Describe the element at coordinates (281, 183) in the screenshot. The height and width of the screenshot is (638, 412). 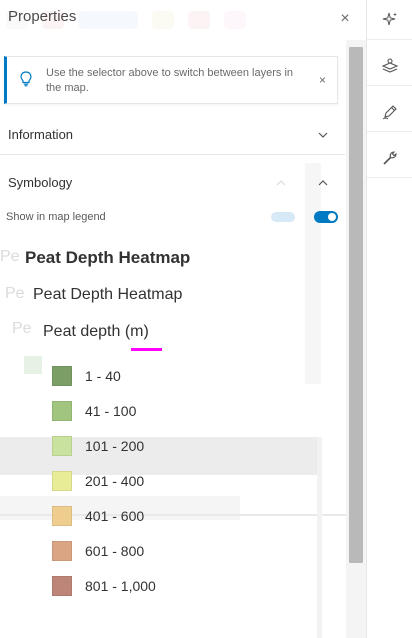
I see `ghost-chevron-up-icon` at that location.